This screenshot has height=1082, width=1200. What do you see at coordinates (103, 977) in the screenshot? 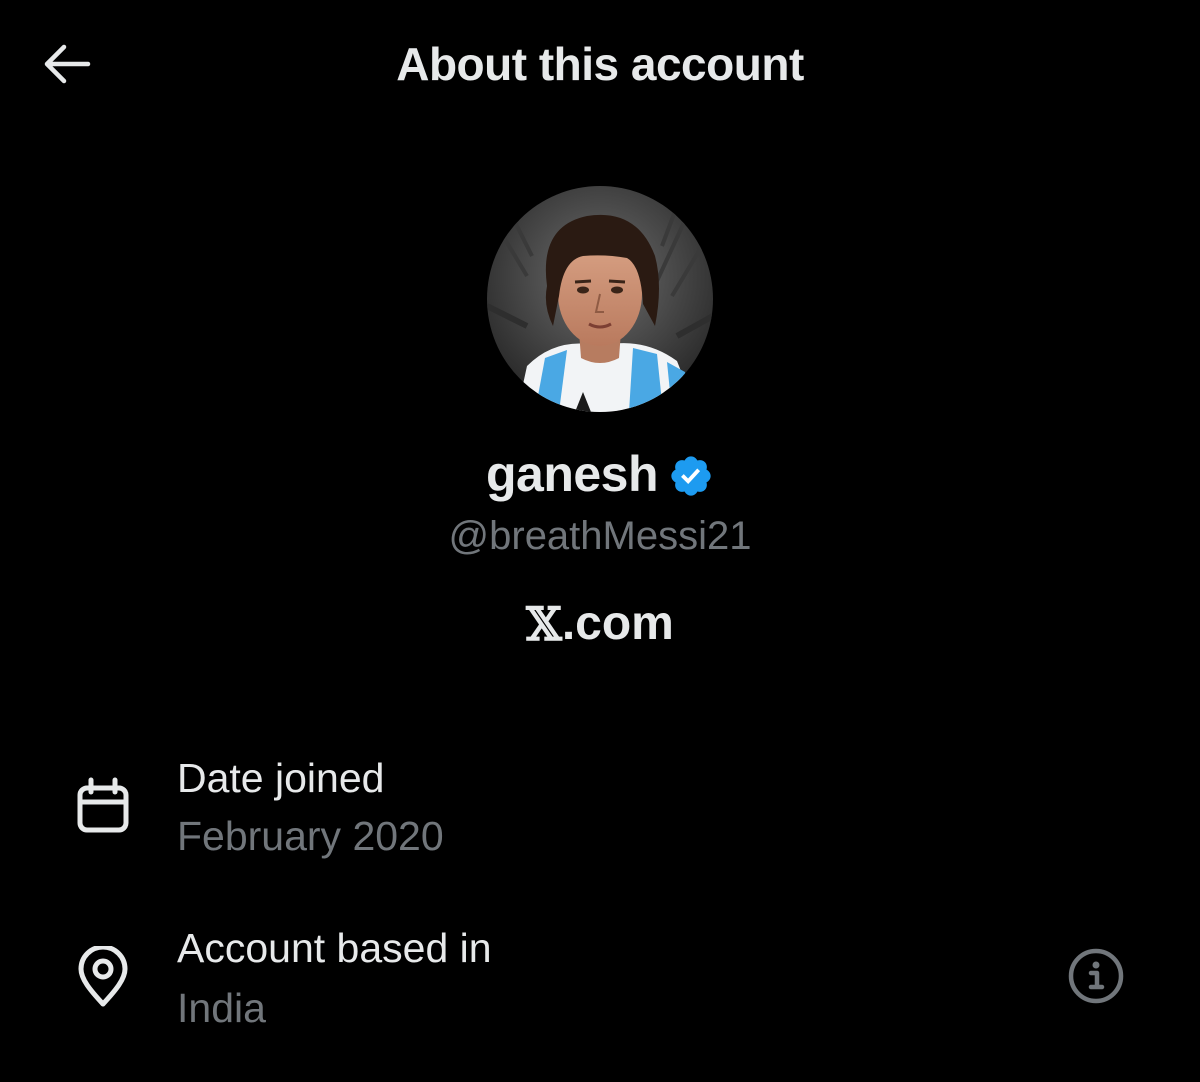
I see `location-pin-icon` at bounding box center [103, 977].